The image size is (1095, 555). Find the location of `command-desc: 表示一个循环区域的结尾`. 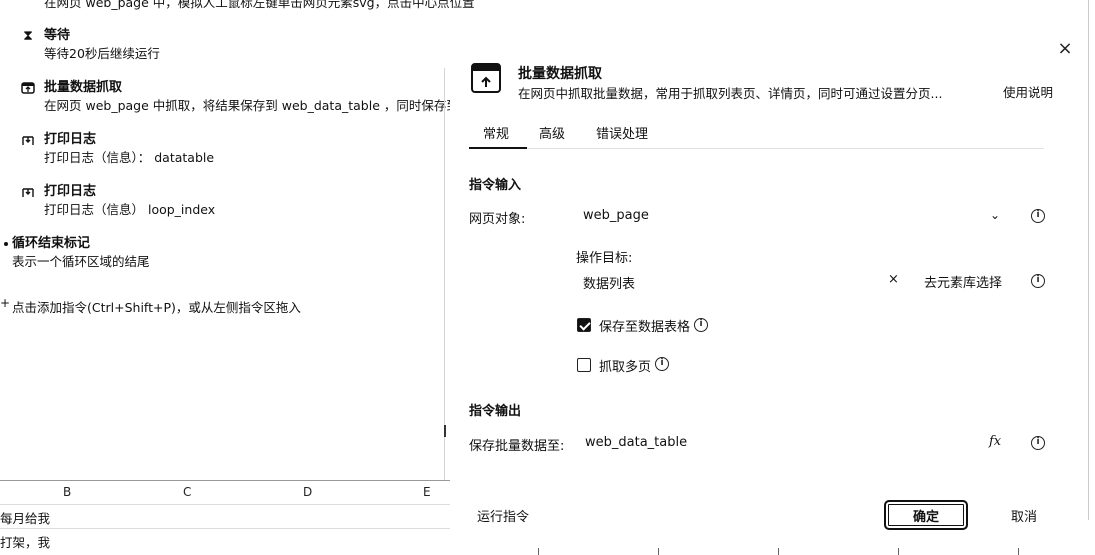

command-desc: 表示一个循环区域的结尾 is located at coordinates (81, 261).